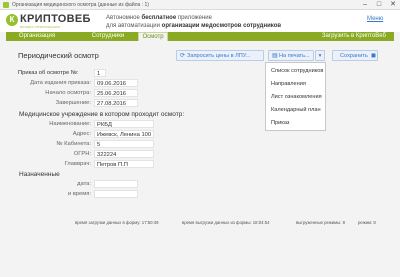 This screenshot has width=400, height=277. Describe the element at coordinates (375, 19) in the screenshot. I see `menu-link: Меню` at that location.